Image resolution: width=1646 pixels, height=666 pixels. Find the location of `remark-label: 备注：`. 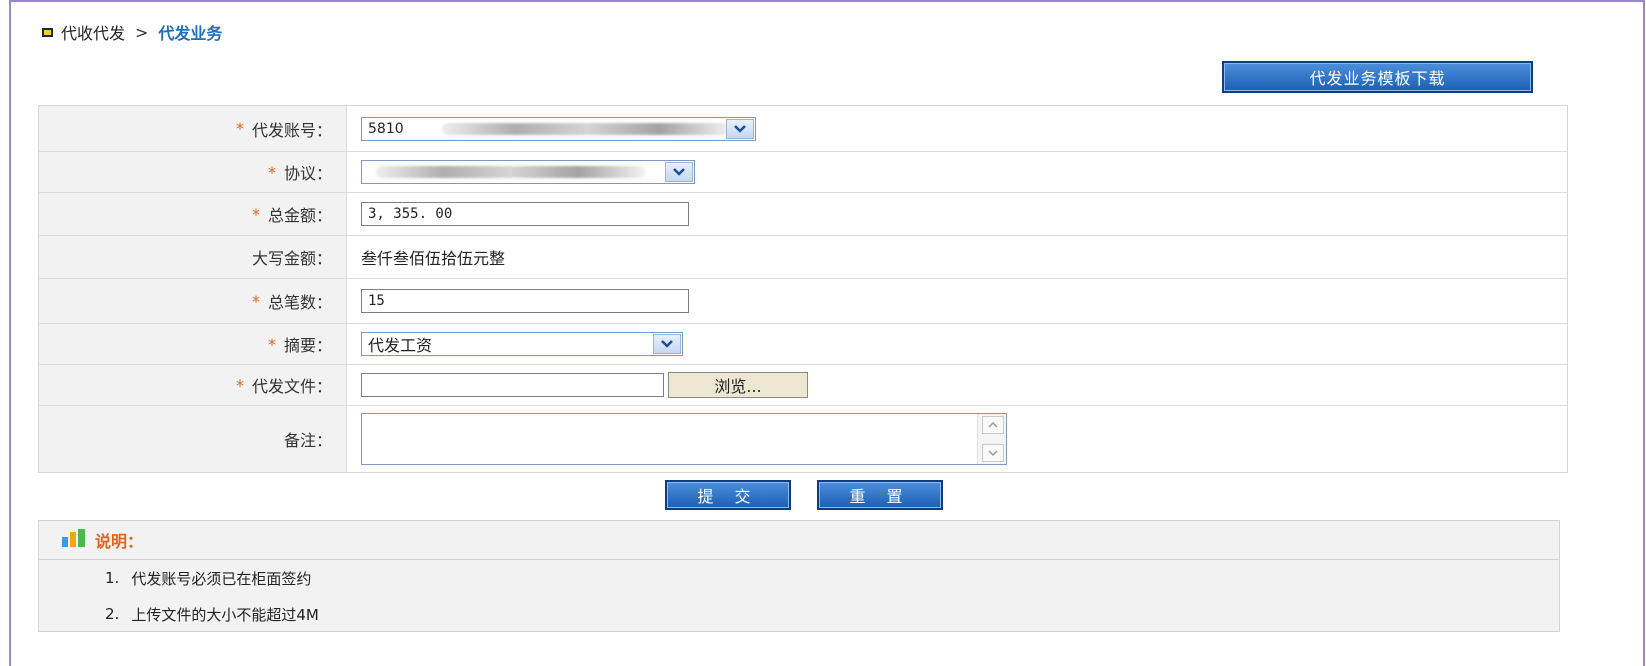

remark-label: 备注： is located at coordinates (193, 439).